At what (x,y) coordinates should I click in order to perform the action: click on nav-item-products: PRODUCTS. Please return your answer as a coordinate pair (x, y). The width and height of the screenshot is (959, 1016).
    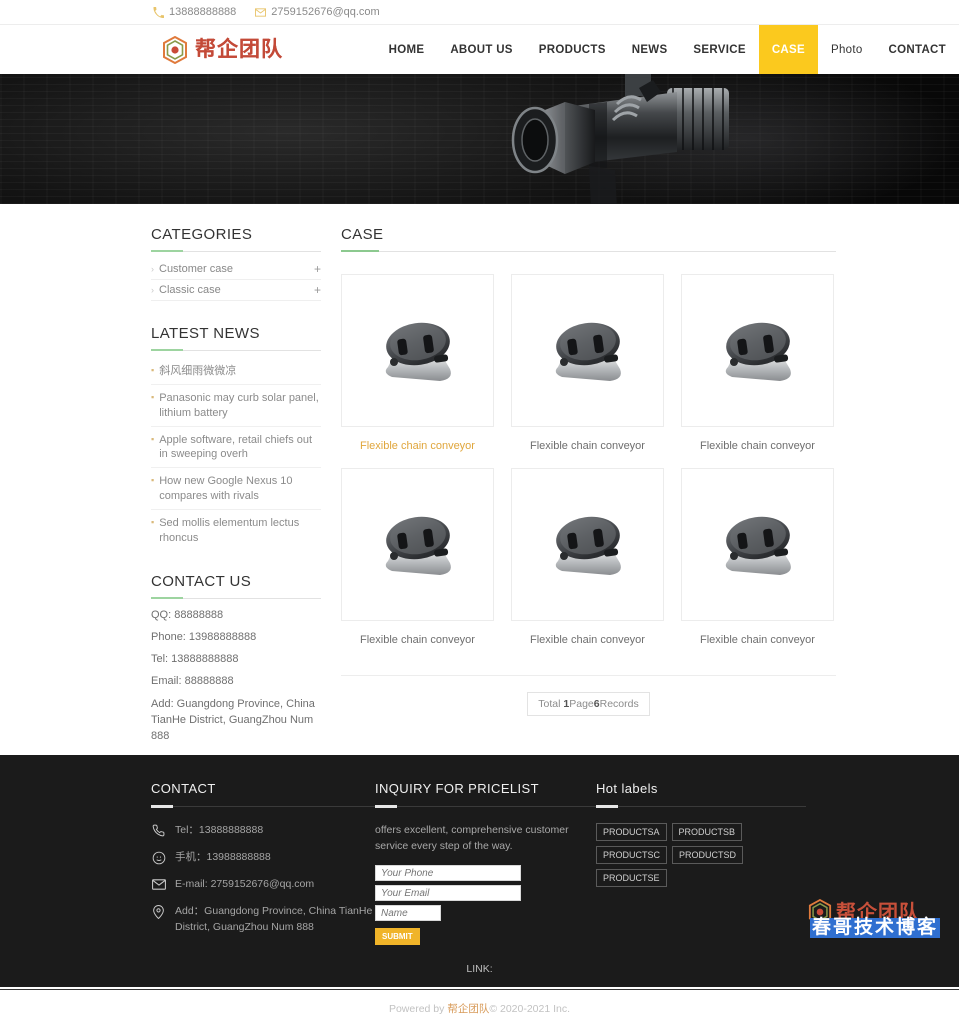
    Looking at the image, I should click on (572, 49).